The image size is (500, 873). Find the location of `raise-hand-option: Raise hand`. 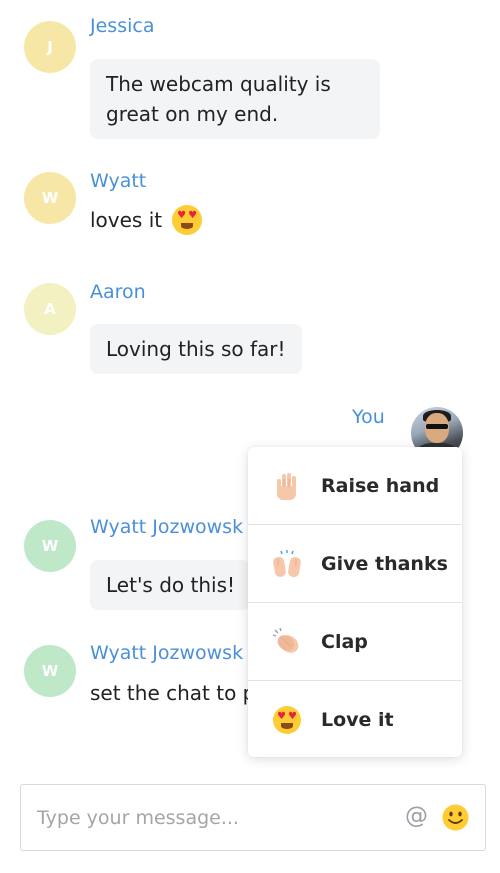

raise-hand-option: Raise hand is located at coordinates (355, 485).